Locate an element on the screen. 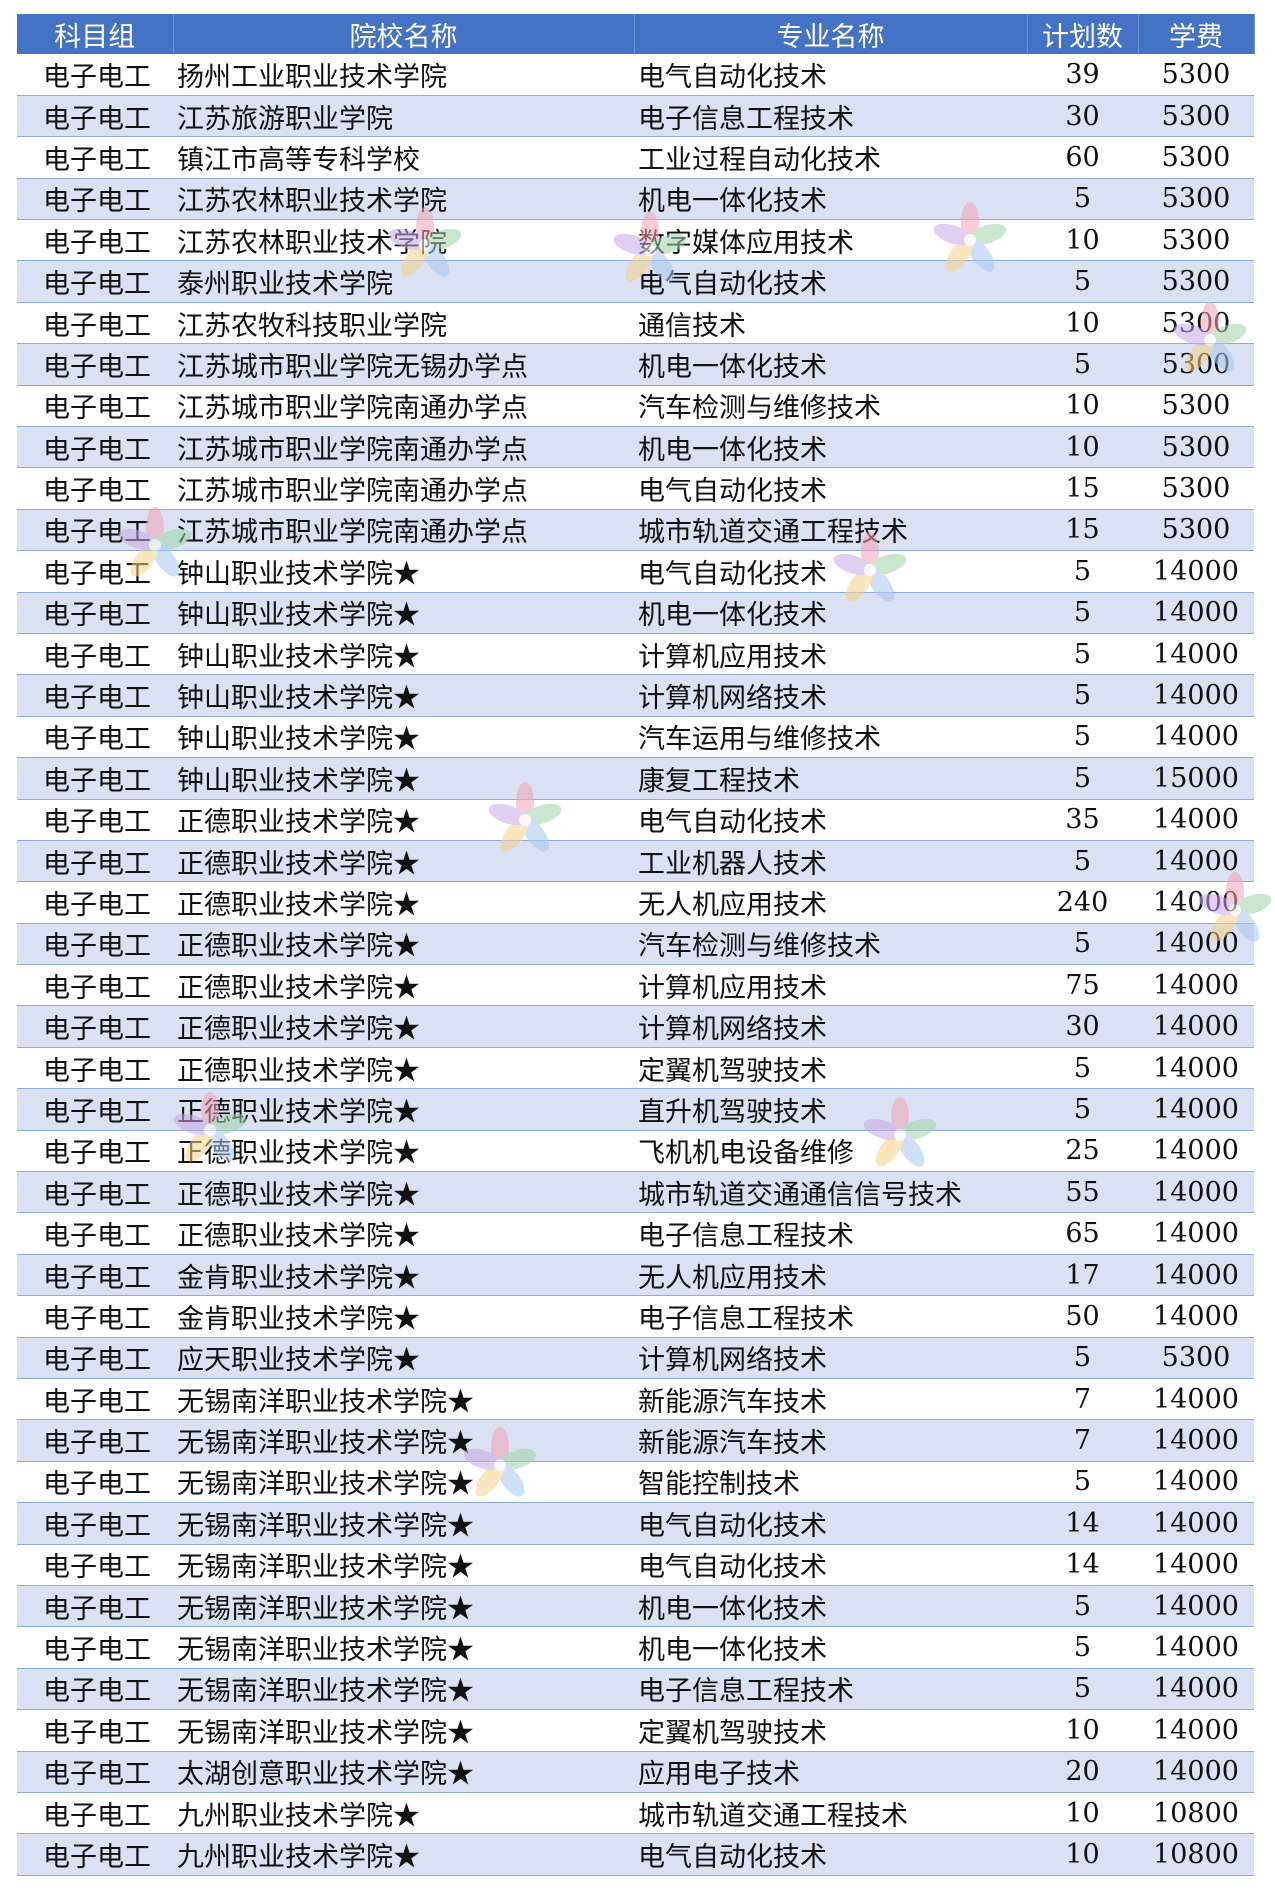  cell-major-name: 计算机网络技术 is located at coordinates (732, 1361).